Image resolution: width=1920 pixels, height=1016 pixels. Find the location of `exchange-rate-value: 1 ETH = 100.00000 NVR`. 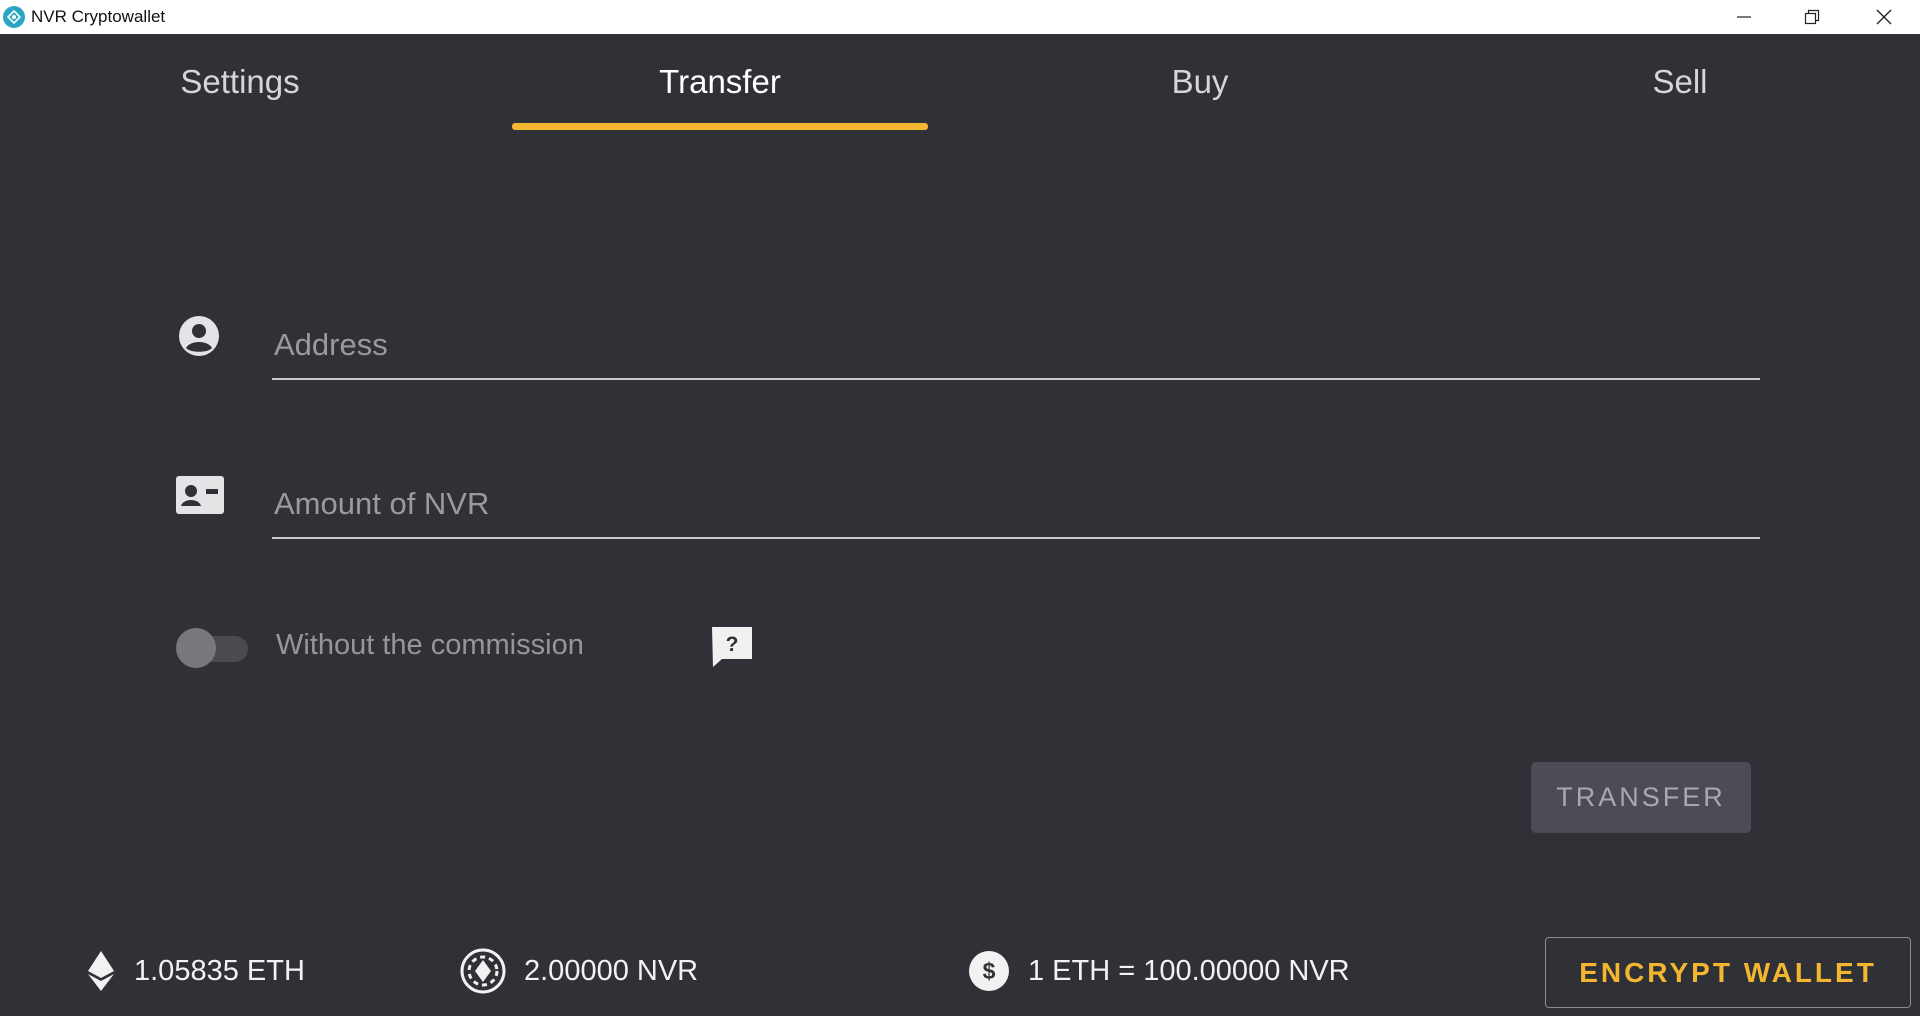

exchange-rate-value: 1 ETH = 100.00000 NVR is located at coordinates (1189, 970).